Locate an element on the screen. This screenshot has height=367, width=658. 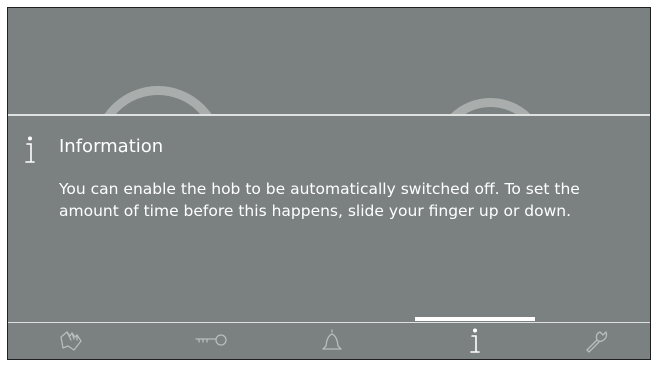
settings-button is located at coordinates (596, 341).